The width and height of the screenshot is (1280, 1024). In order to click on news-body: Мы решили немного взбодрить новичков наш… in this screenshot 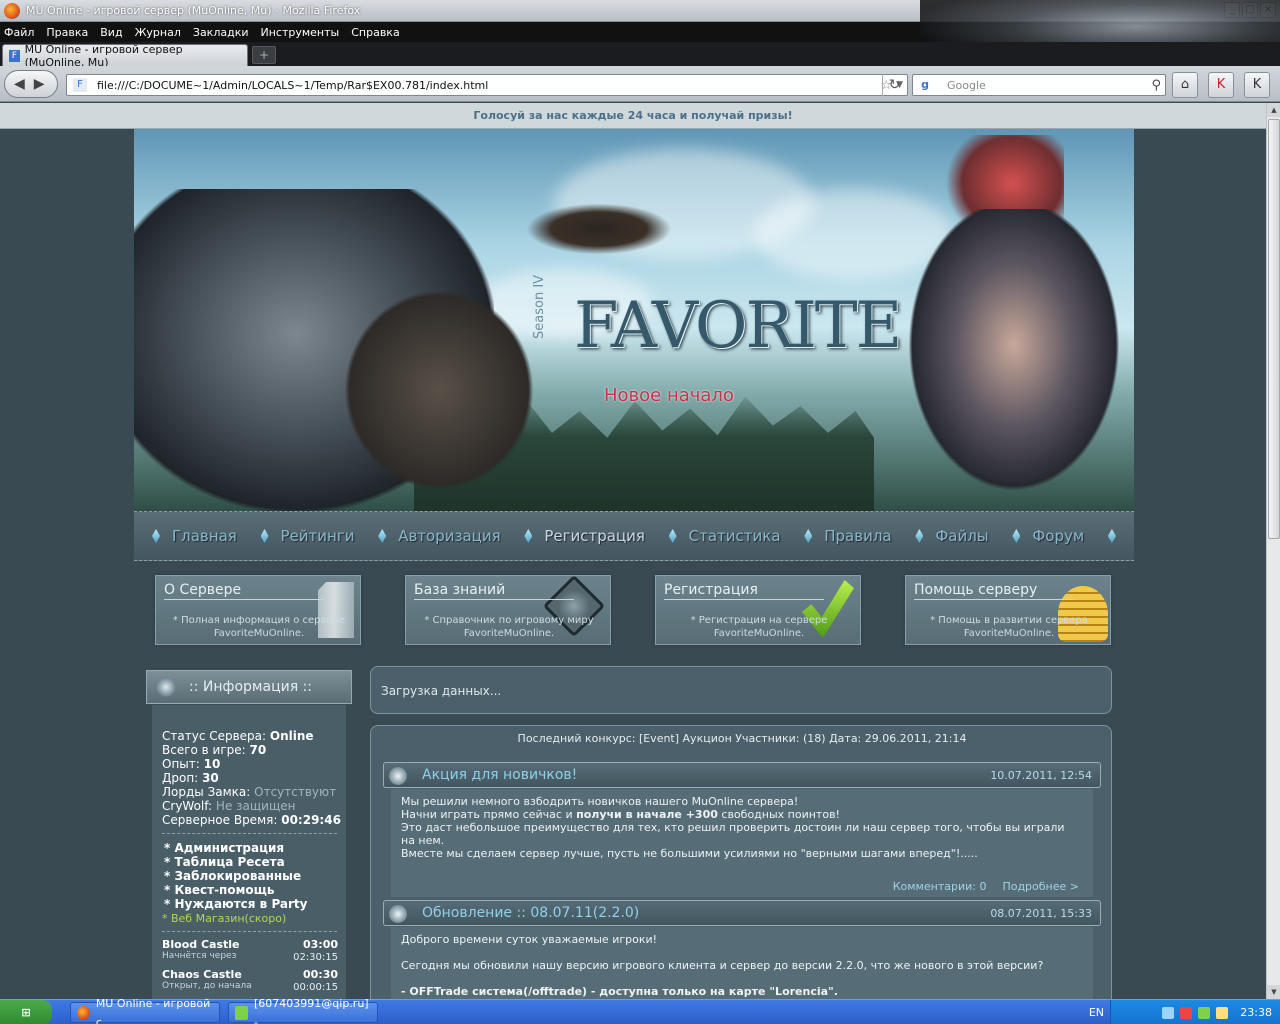, I will do `click(742, 843)`.